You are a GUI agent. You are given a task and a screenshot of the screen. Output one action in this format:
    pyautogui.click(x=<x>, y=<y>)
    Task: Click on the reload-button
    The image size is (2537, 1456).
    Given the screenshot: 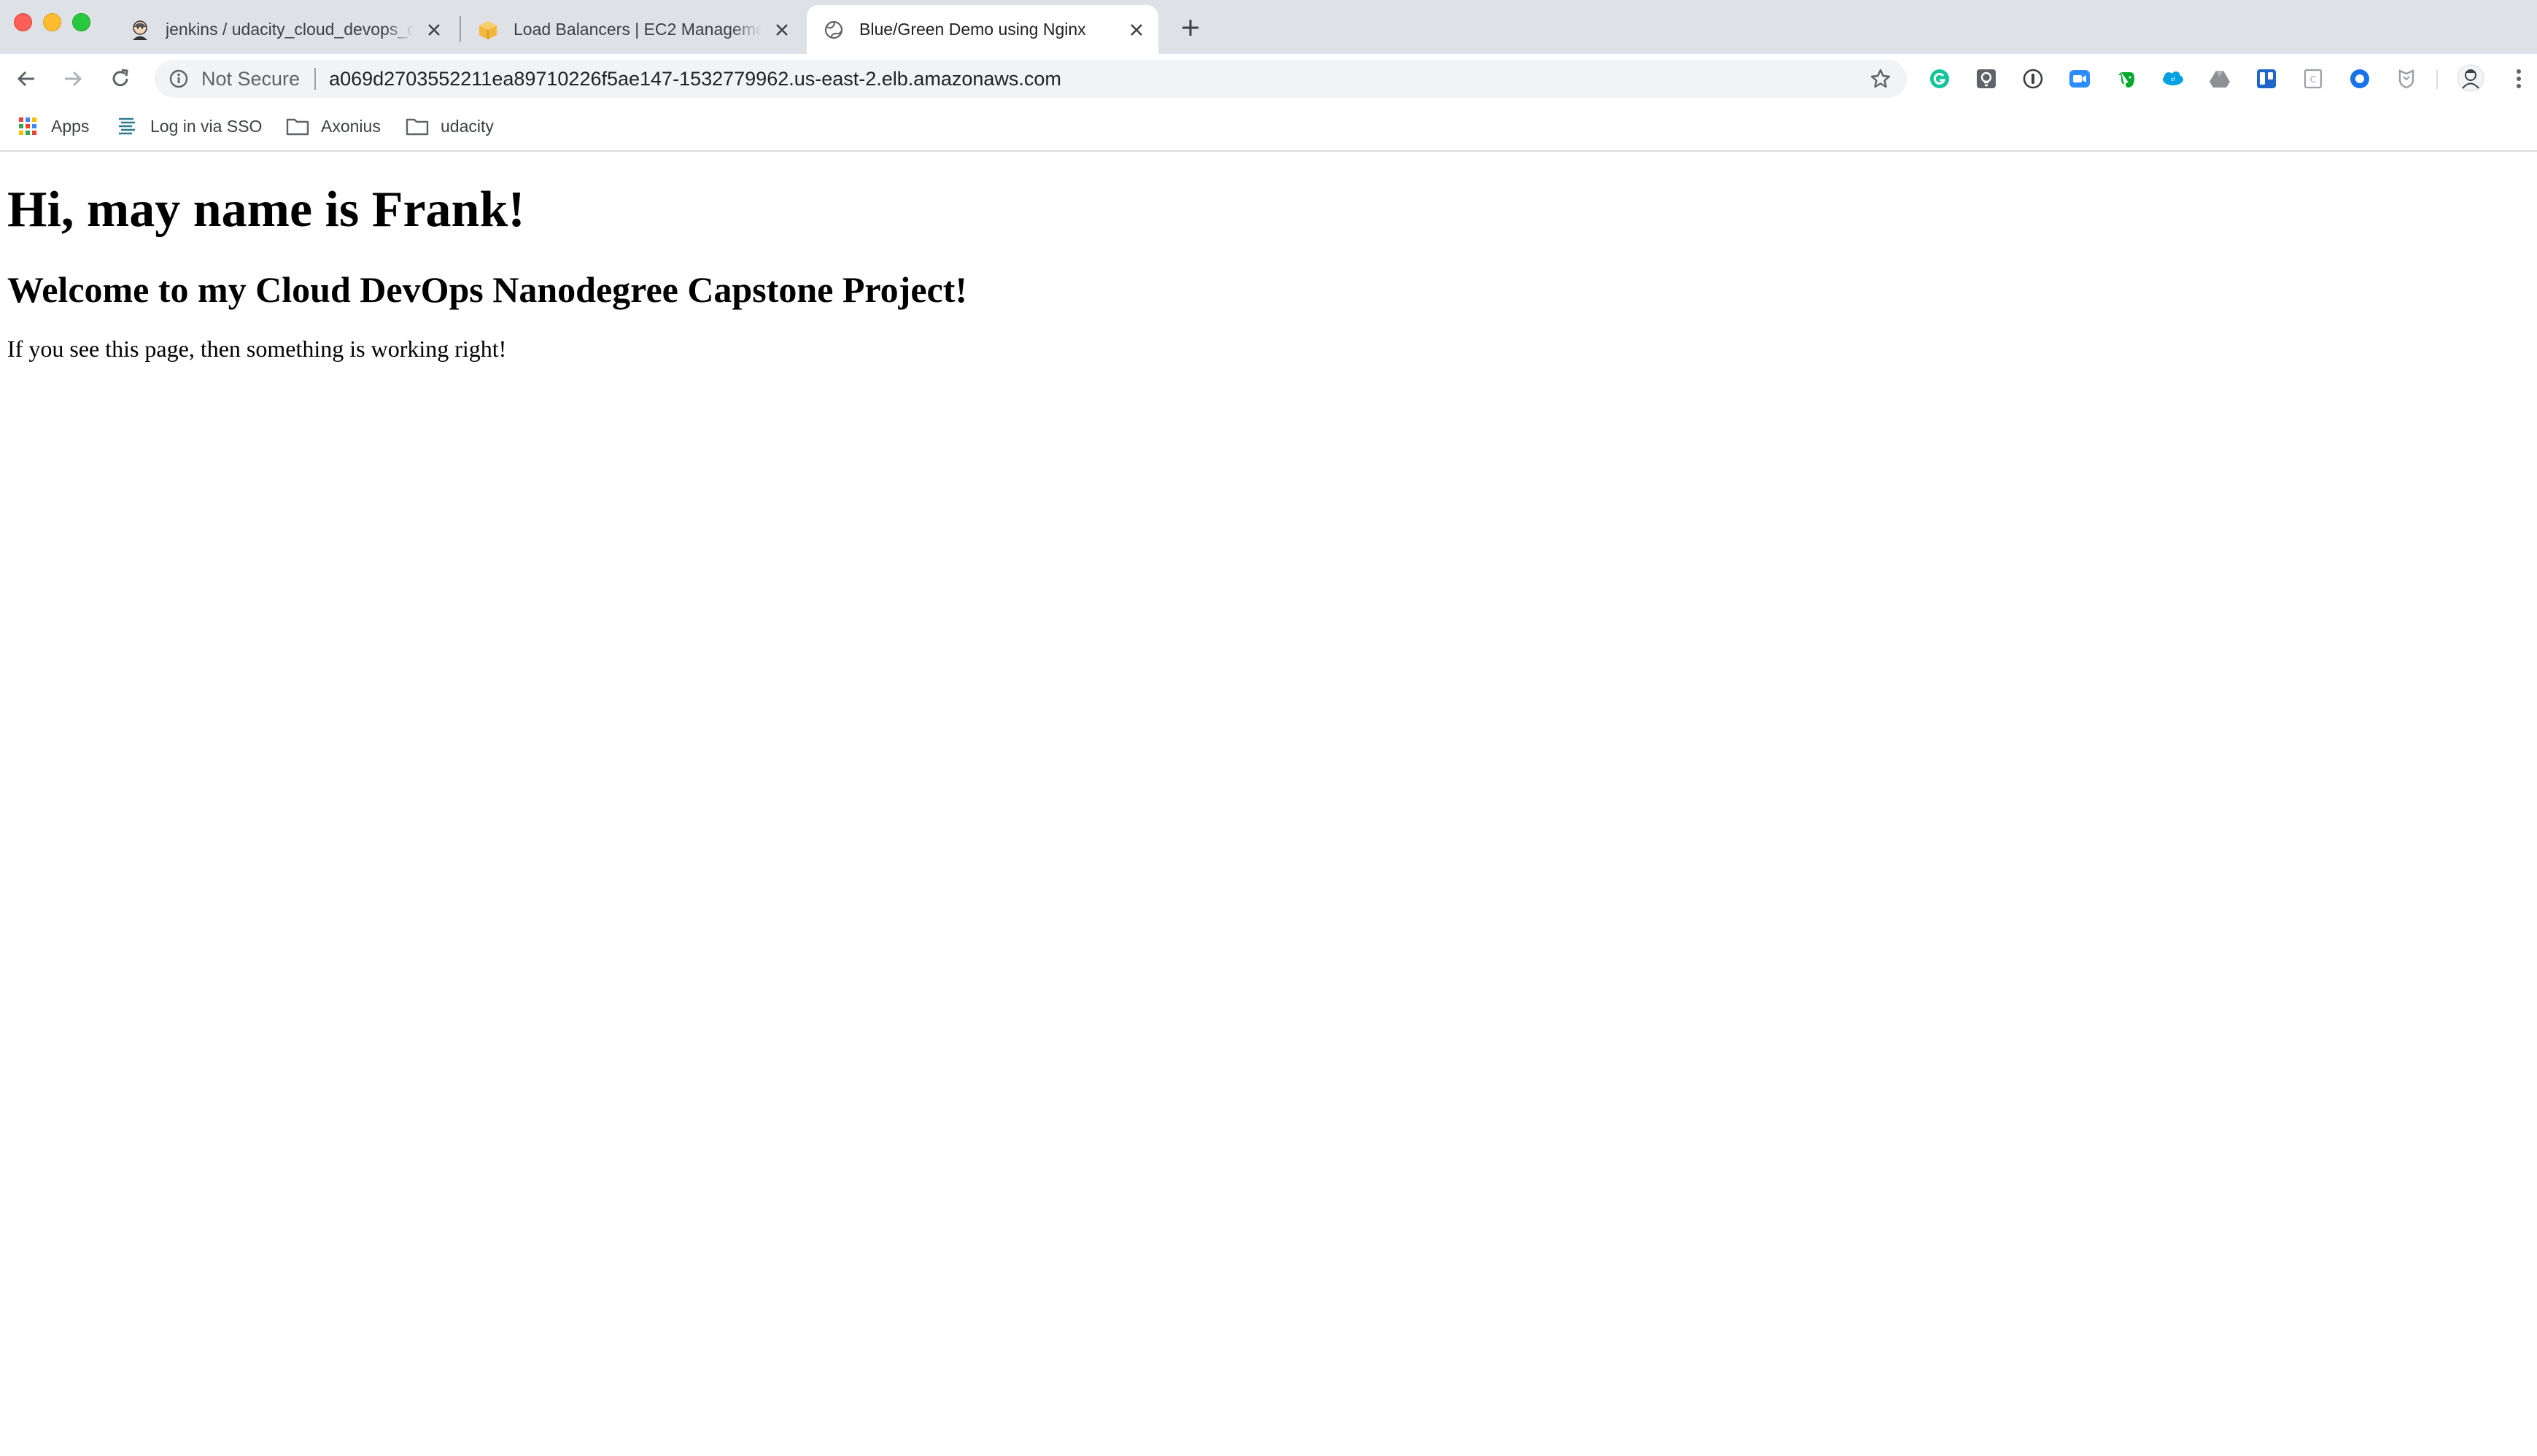 What is the action you would take?
    pyautogui.click(x=120, y=79)
    